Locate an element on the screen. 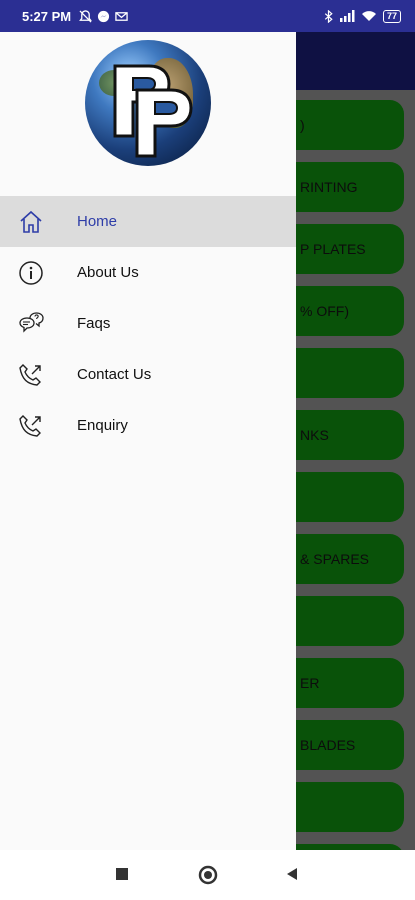  battery-icon: 77 is located at coordinates (391, 16).